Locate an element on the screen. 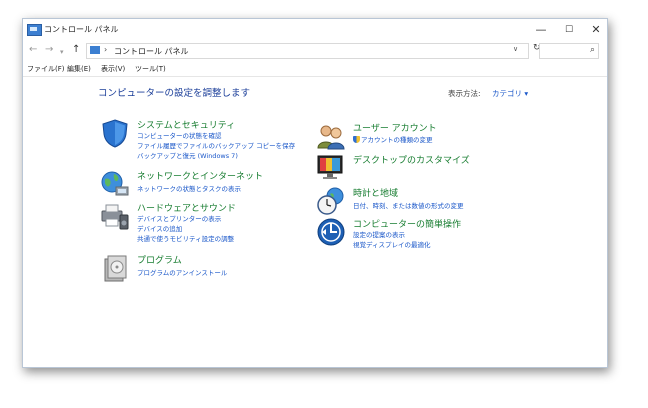  up-button: ↑ is located at coordinates (76, 50).